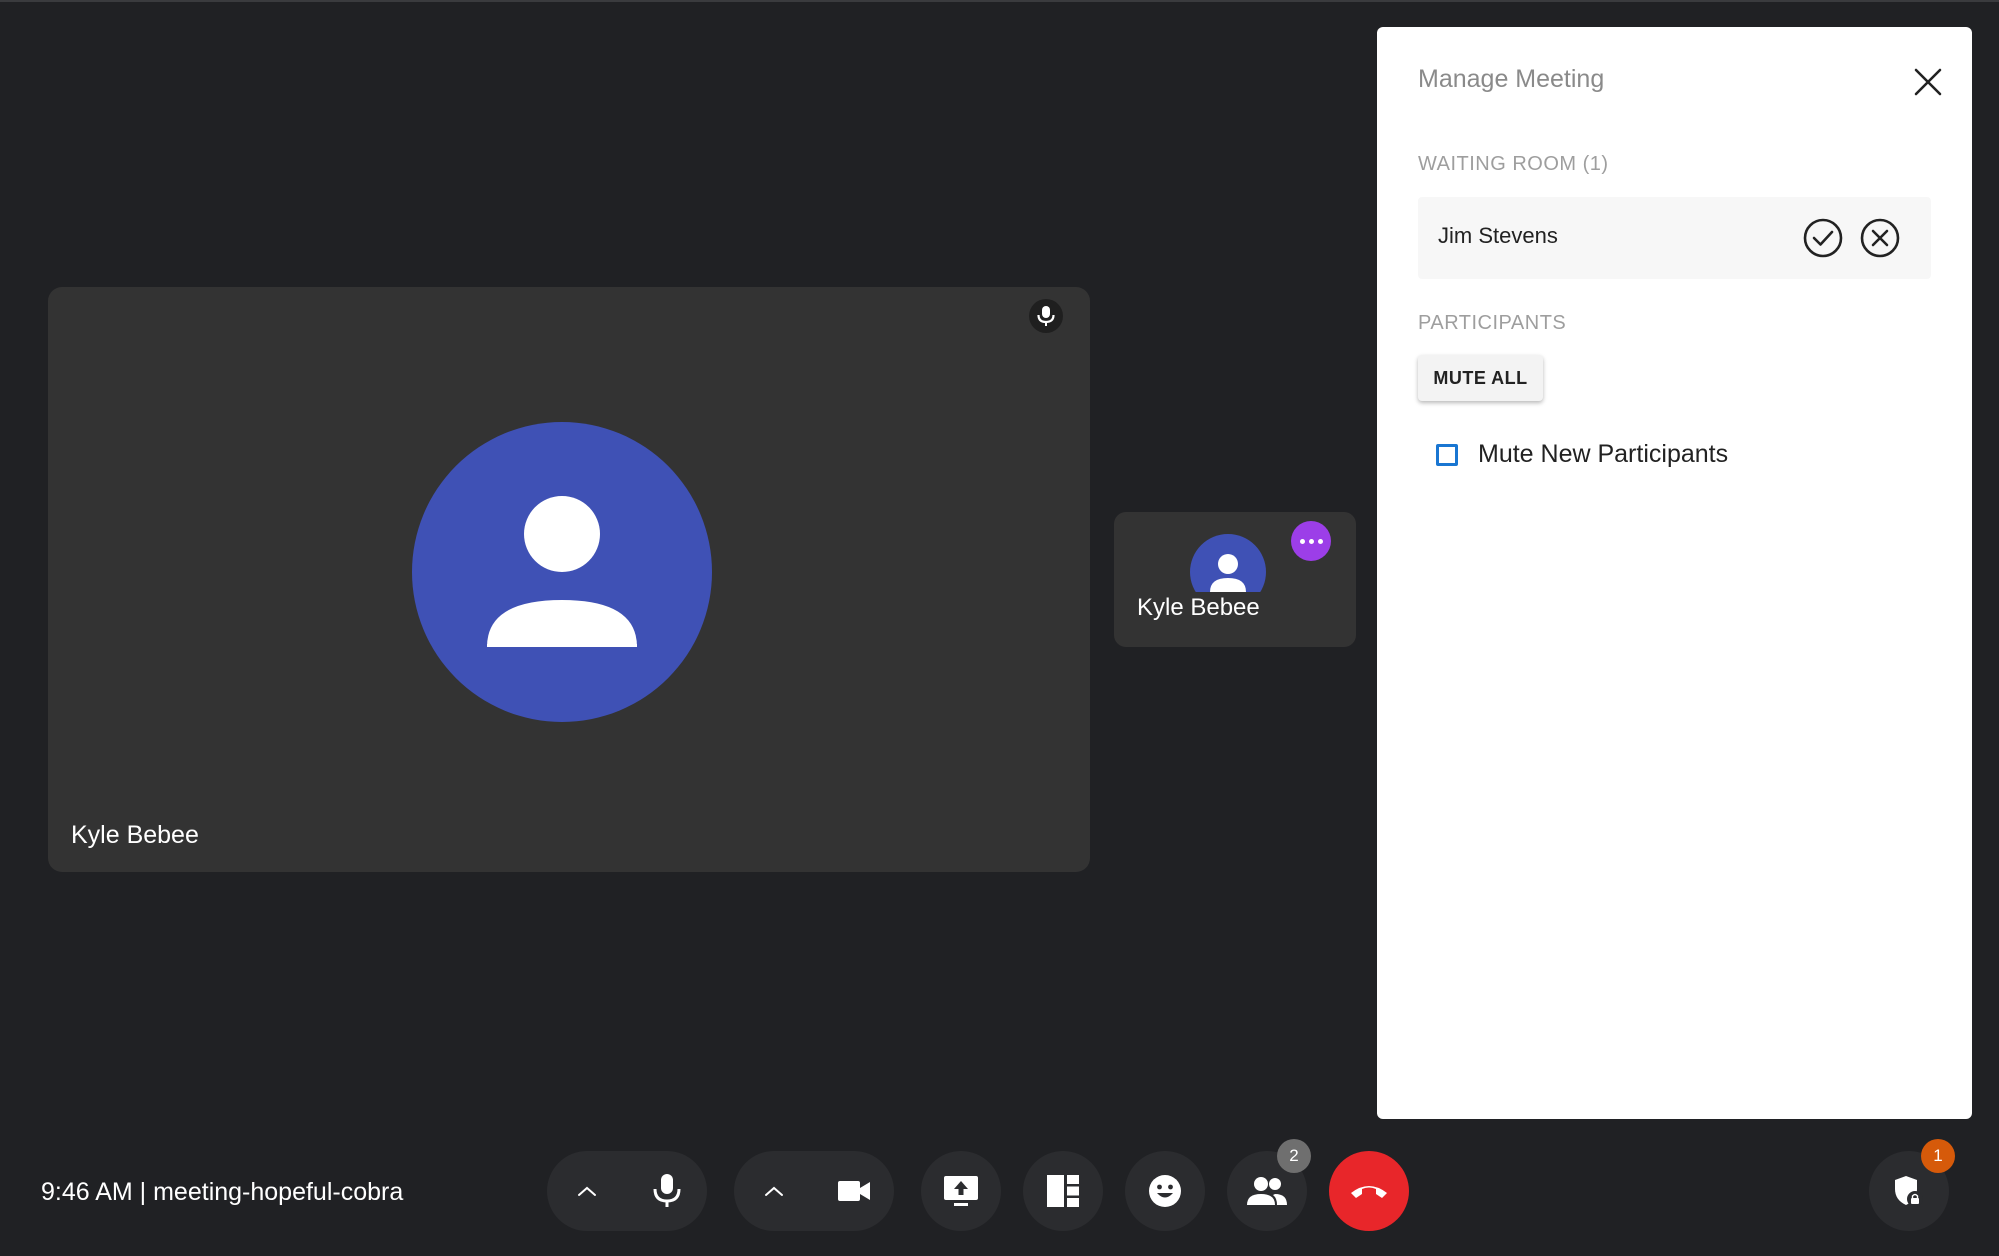 The height and width of the screenshot is (1256, 1999). I want to click on video-camera-icon, so click(854, 1191).